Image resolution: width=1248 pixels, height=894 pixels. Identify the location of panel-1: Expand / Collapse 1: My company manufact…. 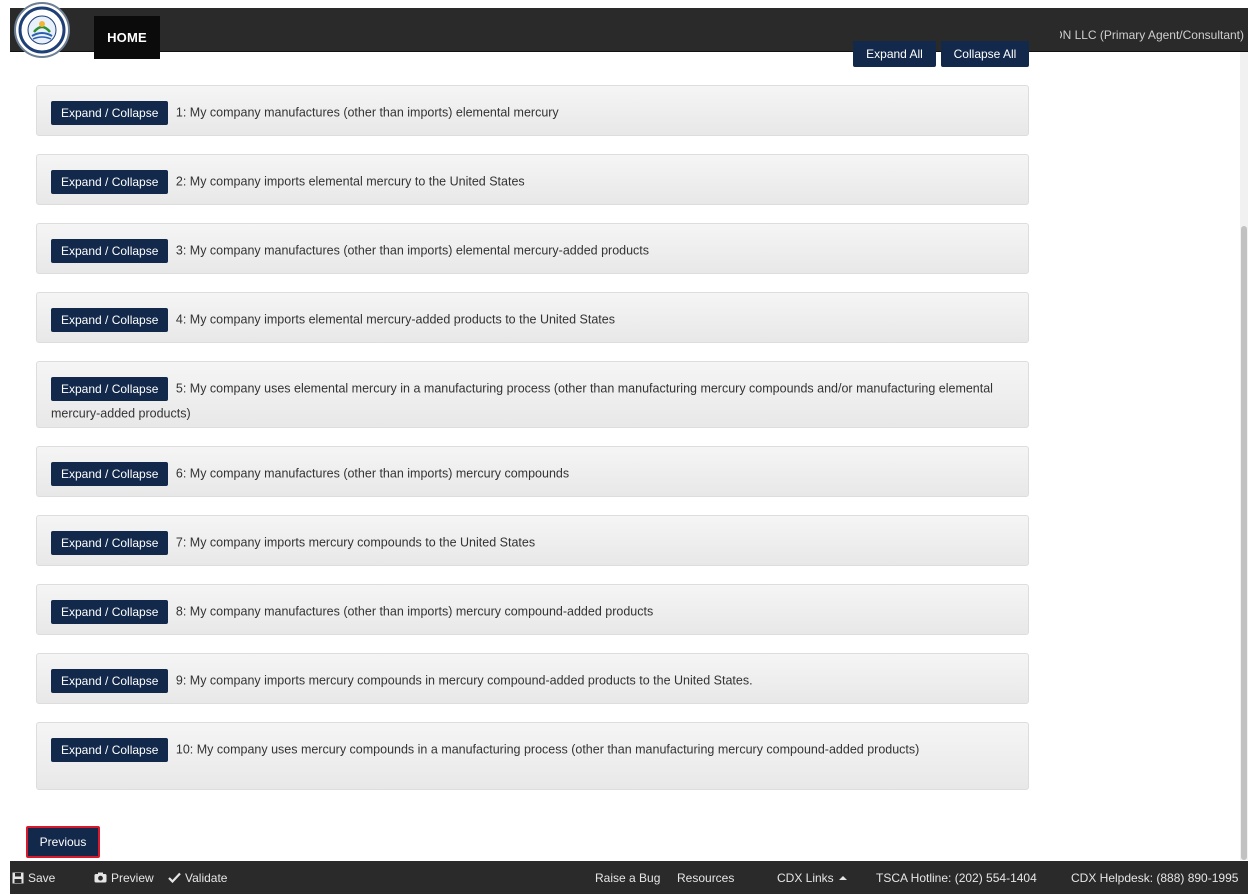
(532, 110).